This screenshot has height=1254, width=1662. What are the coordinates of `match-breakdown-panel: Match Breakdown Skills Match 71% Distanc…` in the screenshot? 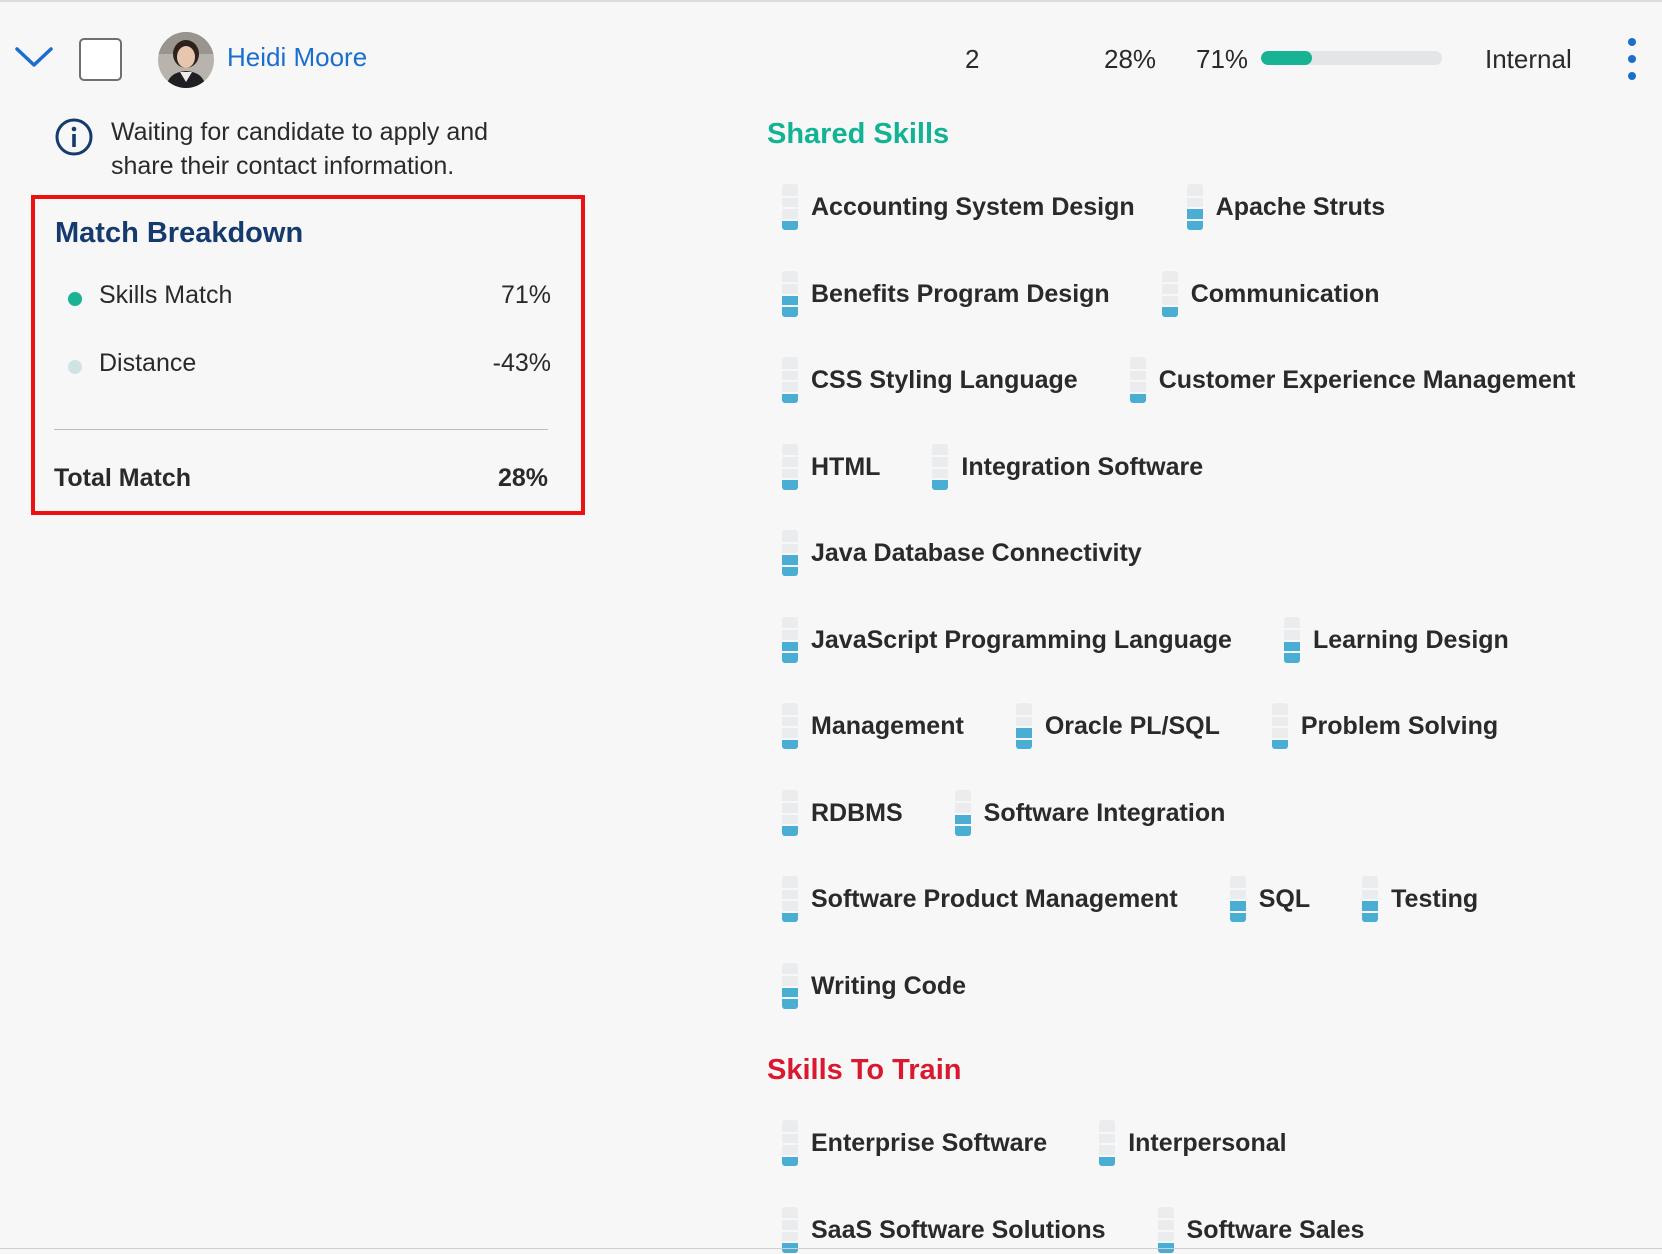 It's located at (308, 355).